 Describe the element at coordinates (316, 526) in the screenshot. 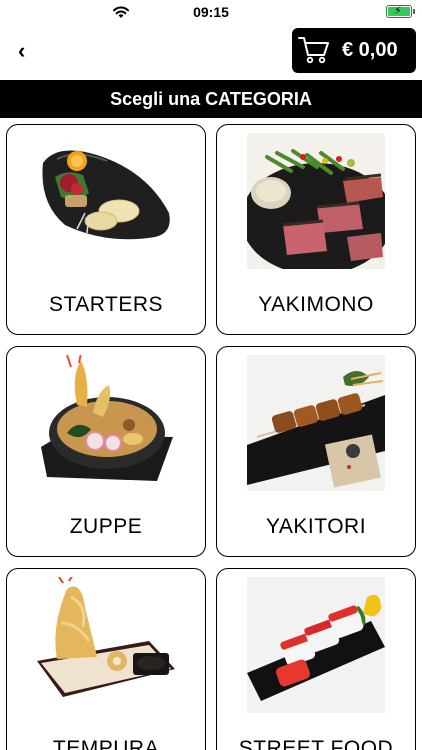

I see `category-label: YAKITORI` at that location.